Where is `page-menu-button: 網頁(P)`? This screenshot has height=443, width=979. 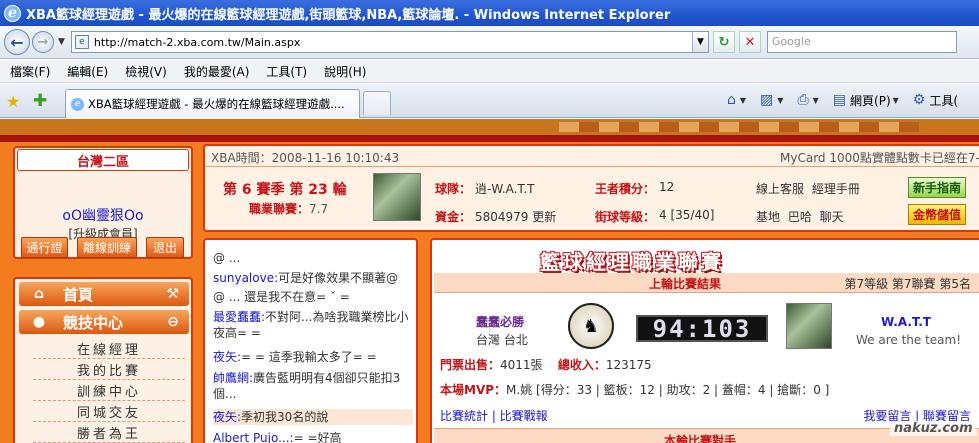
page-menu-button: 網頁(P) is located at coordinates (870, 100).